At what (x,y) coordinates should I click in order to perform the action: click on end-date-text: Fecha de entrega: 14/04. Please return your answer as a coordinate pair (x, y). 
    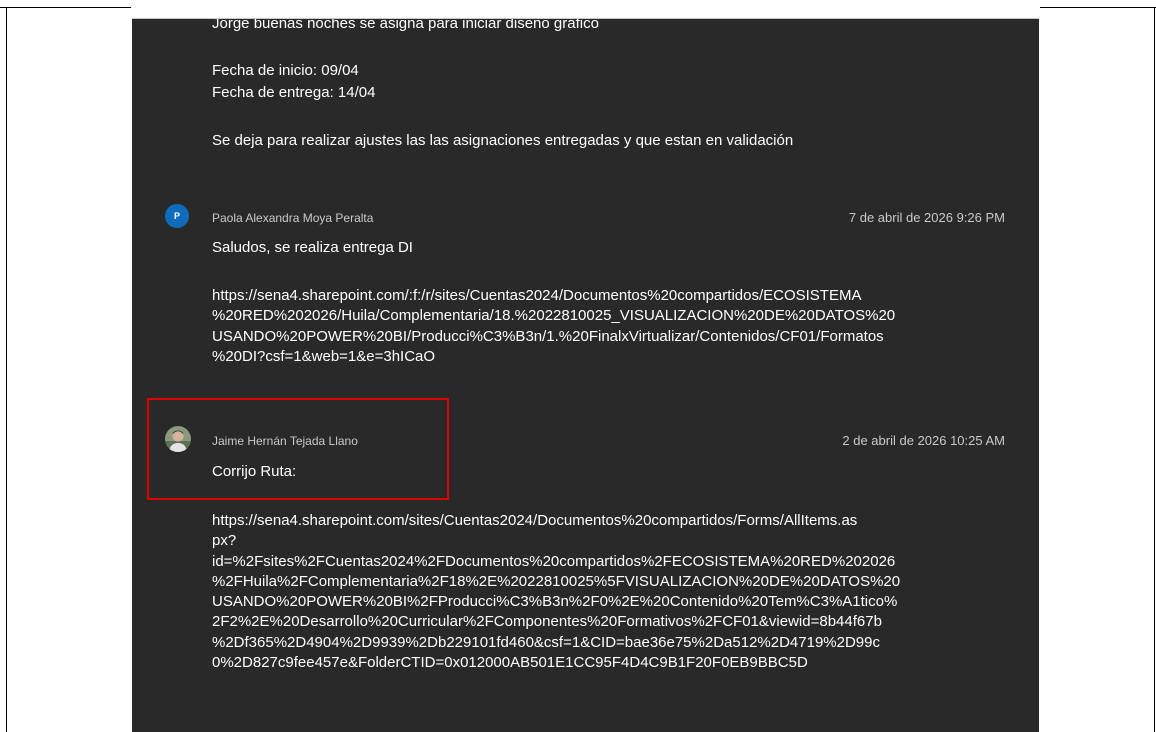
    Looking at the image, I should click on (294, 92).